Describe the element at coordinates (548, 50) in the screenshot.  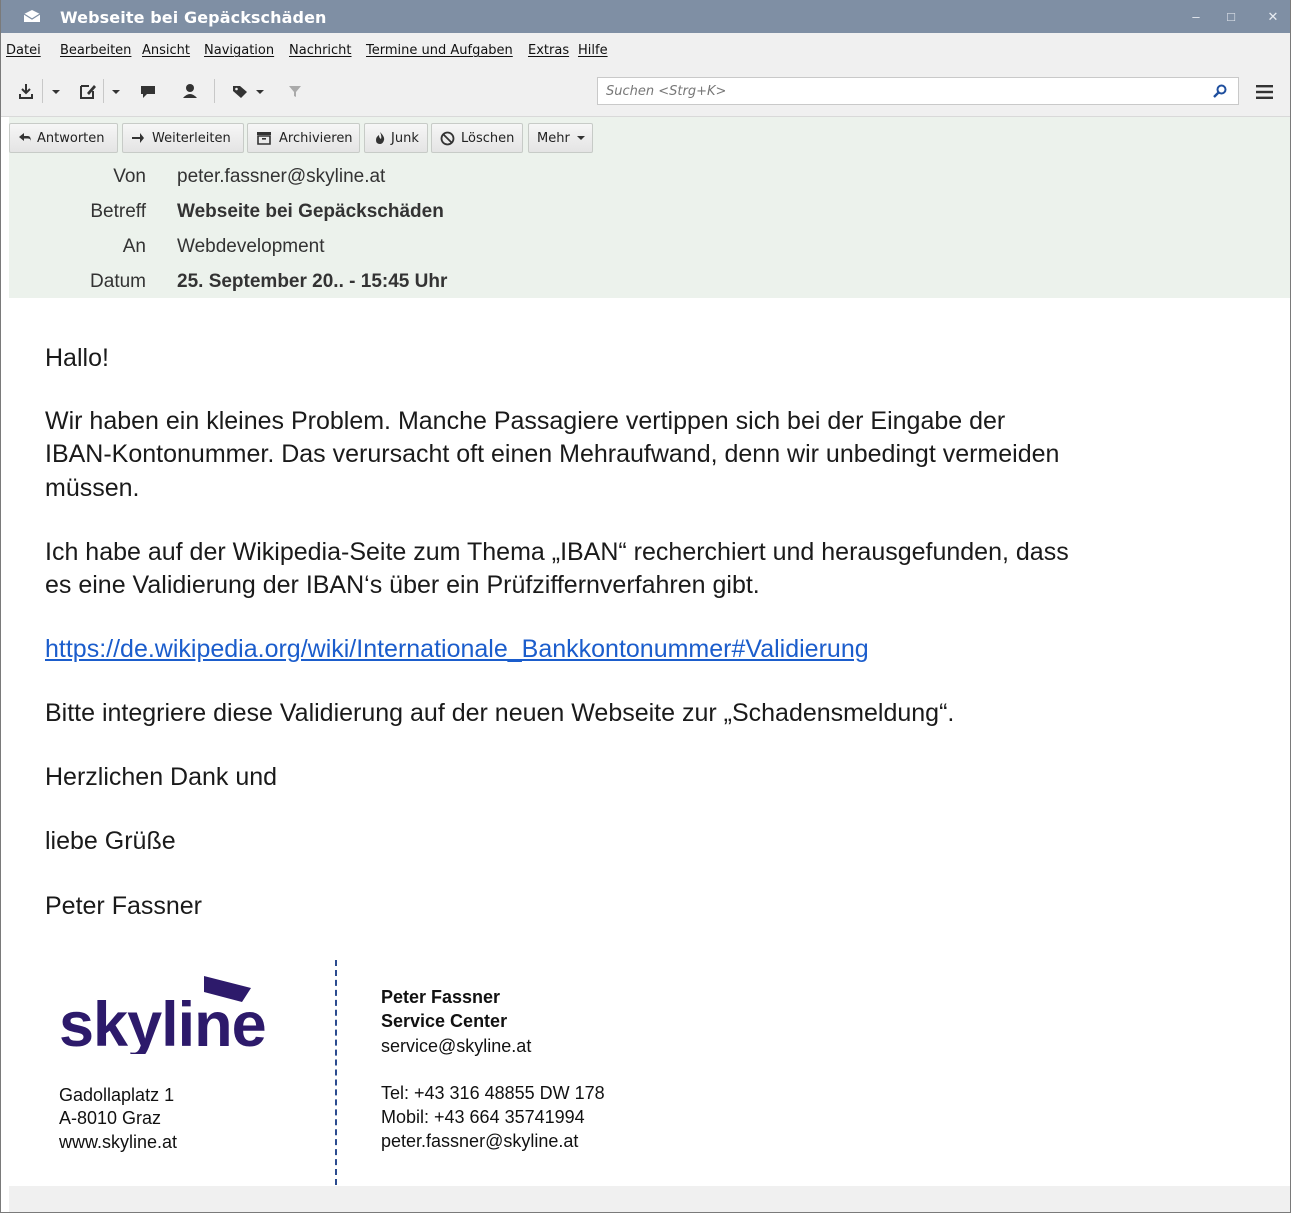
I see `menu-extras: Extras` at that location.